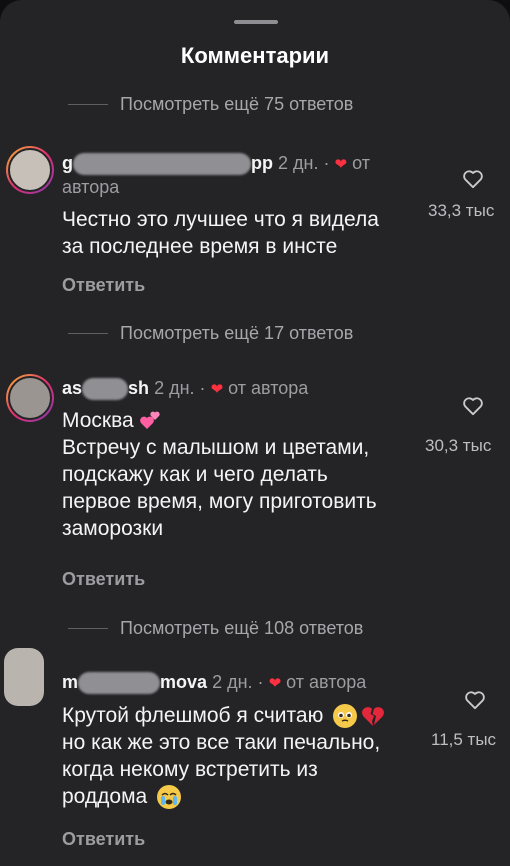 This screenshot has width=510, height=866. I want to click on view-more-replies-button: Посмотреть ещё 17 ответов, so click(210, 333).